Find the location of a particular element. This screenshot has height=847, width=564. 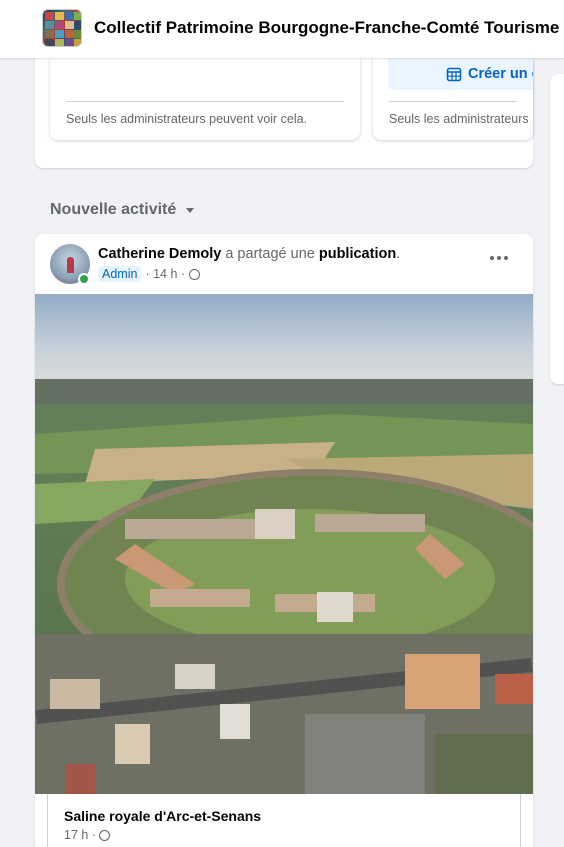

globe-icon is located at coordinates (104, 835).